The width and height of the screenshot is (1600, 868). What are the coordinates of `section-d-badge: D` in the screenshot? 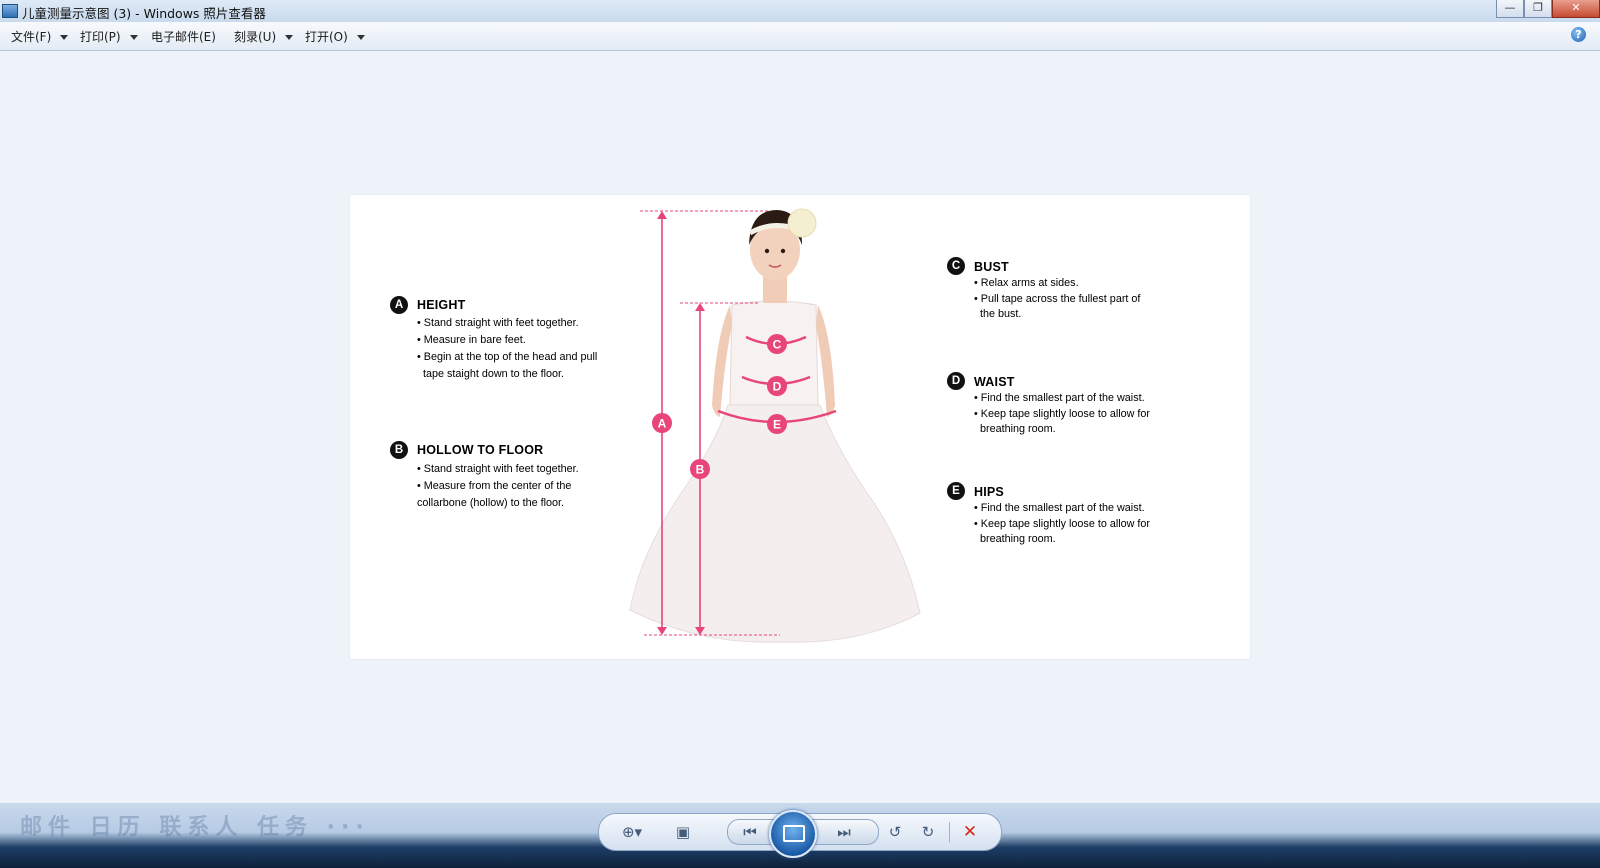 It's located at (956, 381).